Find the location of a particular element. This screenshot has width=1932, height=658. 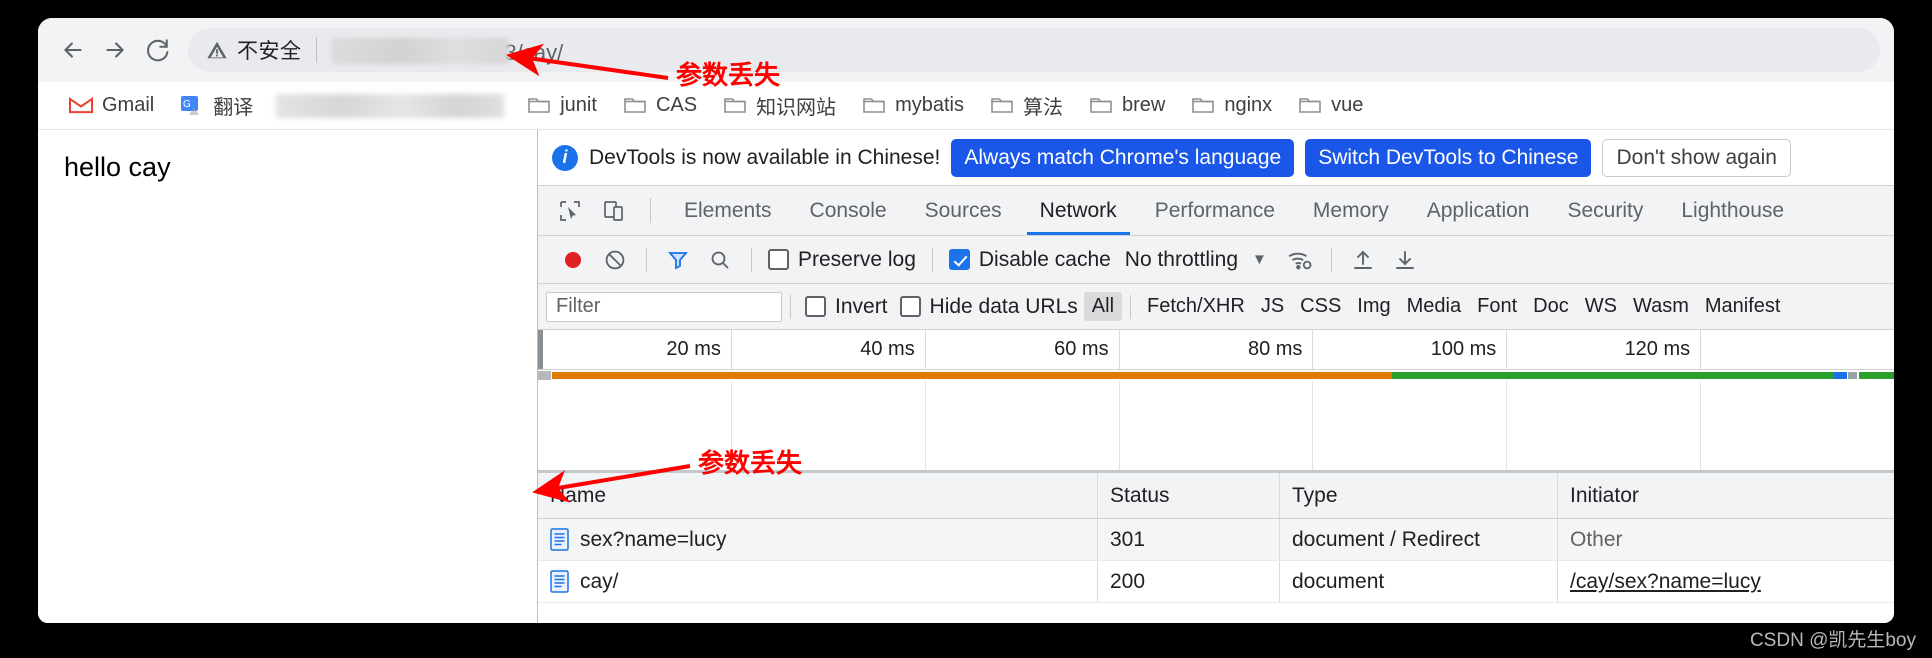

clear-icon is located at coordinates (615, 260).